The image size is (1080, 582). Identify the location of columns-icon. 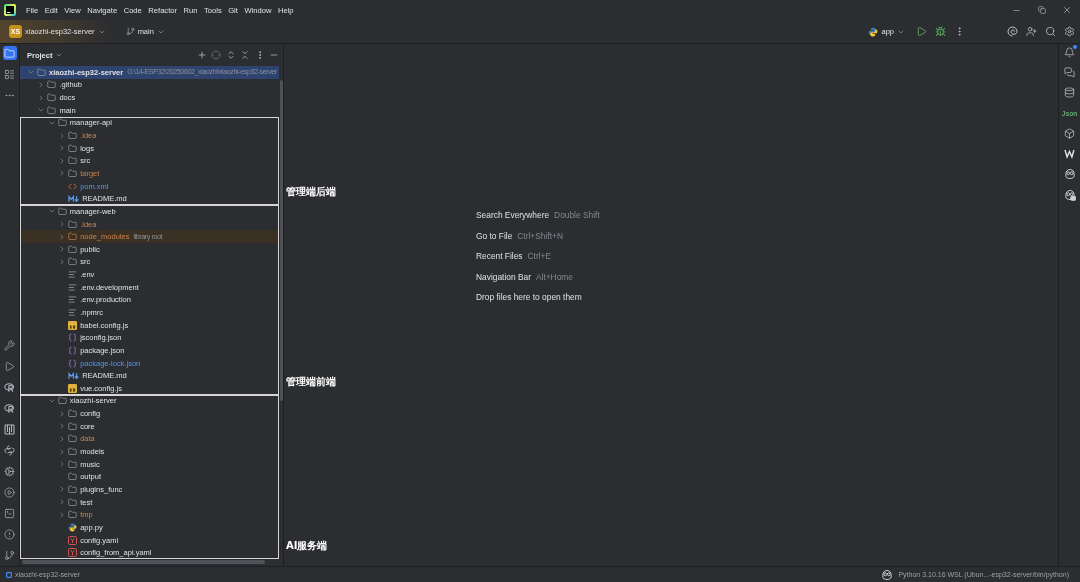
(9, 429).